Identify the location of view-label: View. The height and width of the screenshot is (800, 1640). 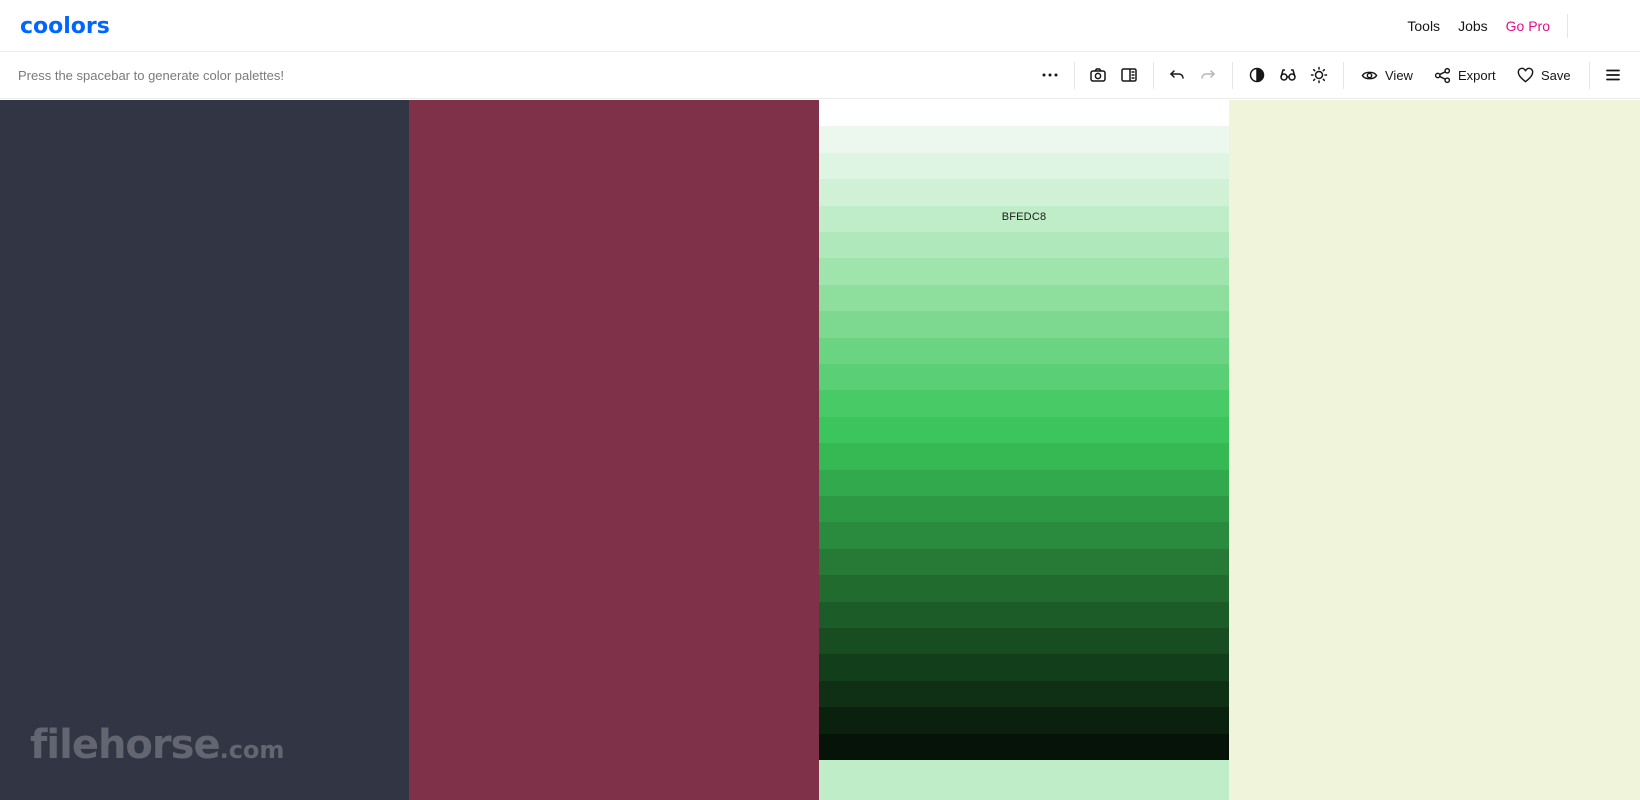
(1399, 75).